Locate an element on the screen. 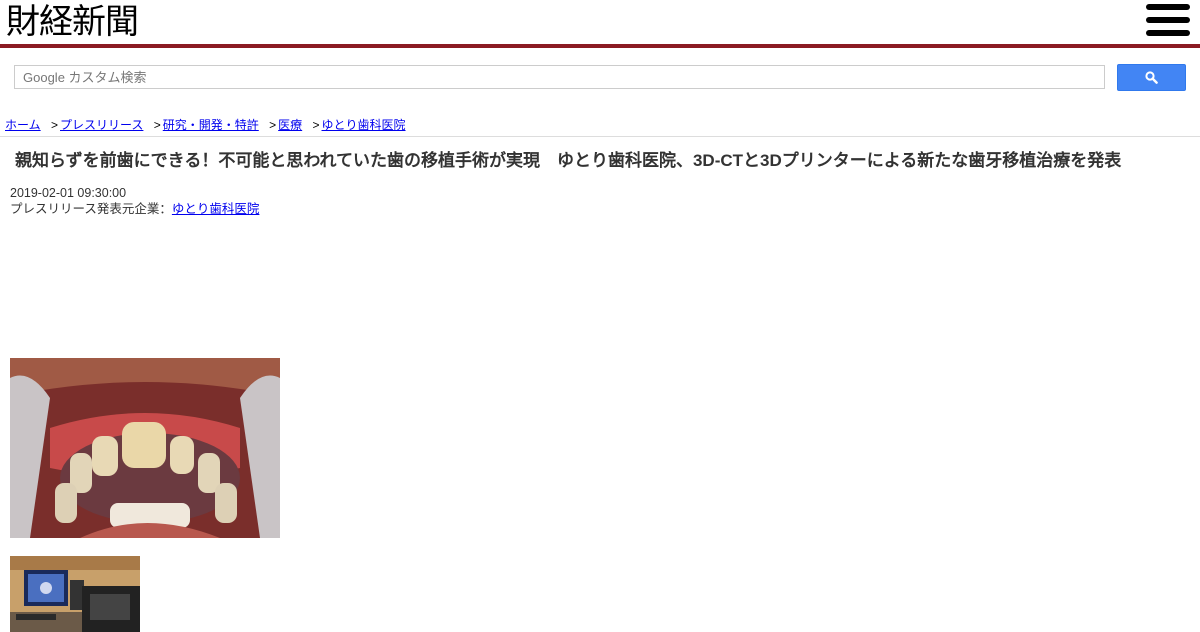 Image resolution: width=1200 pixels, height=632 pixels. site-logo: 財経新聞 is located at coordinates (72, 22).